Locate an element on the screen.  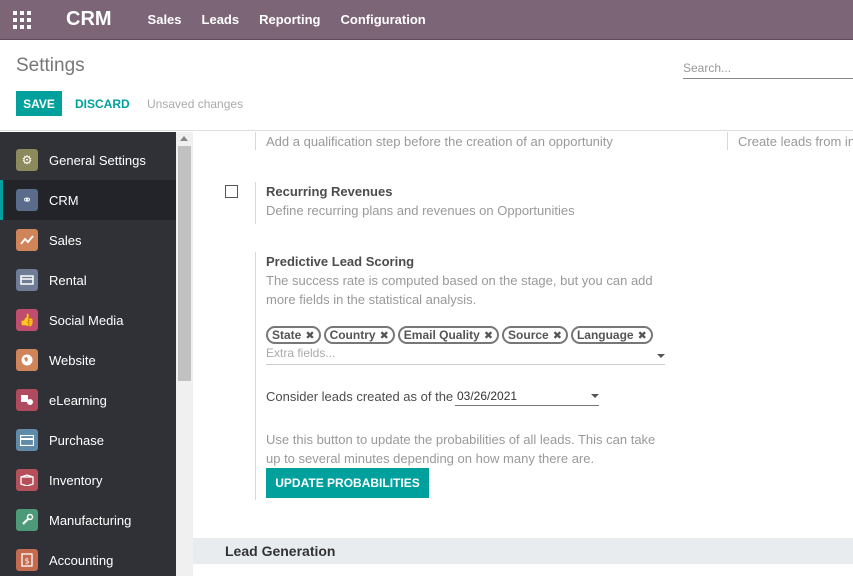
lead-date-input: 03/26/2021 is located at coordinates (527, 396).